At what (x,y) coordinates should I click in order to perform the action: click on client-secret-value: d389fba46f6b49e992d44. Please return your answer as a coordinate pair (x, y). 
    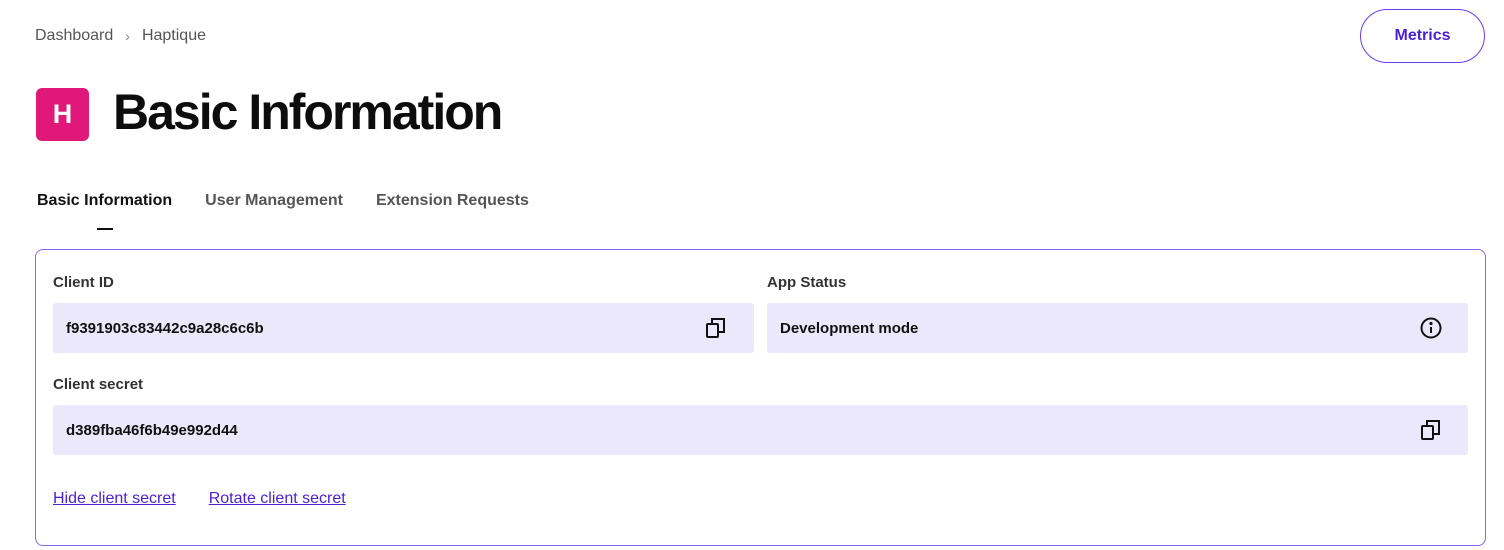
    Looking at the image, I should click on (152, 430).